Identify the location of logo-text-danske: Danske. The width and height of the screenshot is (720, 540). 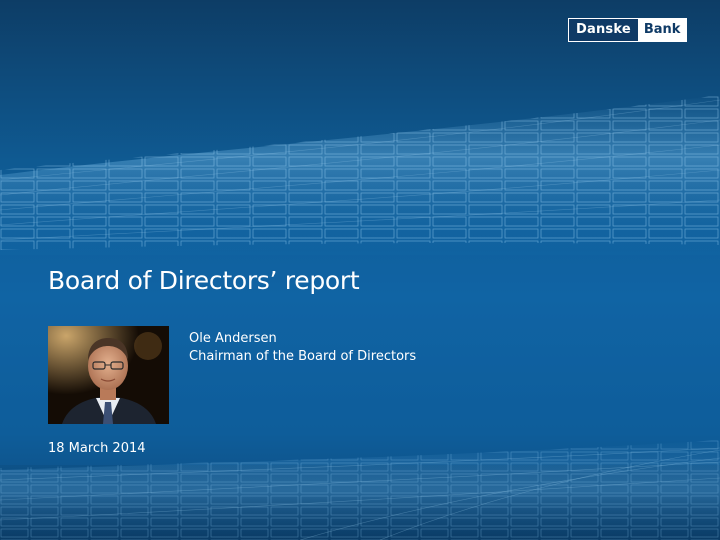
(603, 30).